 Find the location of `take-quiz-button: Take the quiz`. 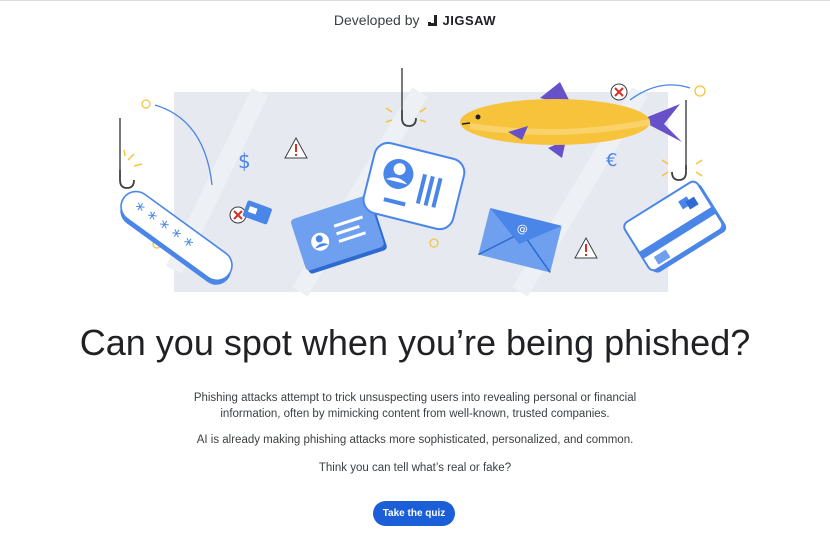

take-quiz-button: Take the quiz is located at coordinates (414, 513).